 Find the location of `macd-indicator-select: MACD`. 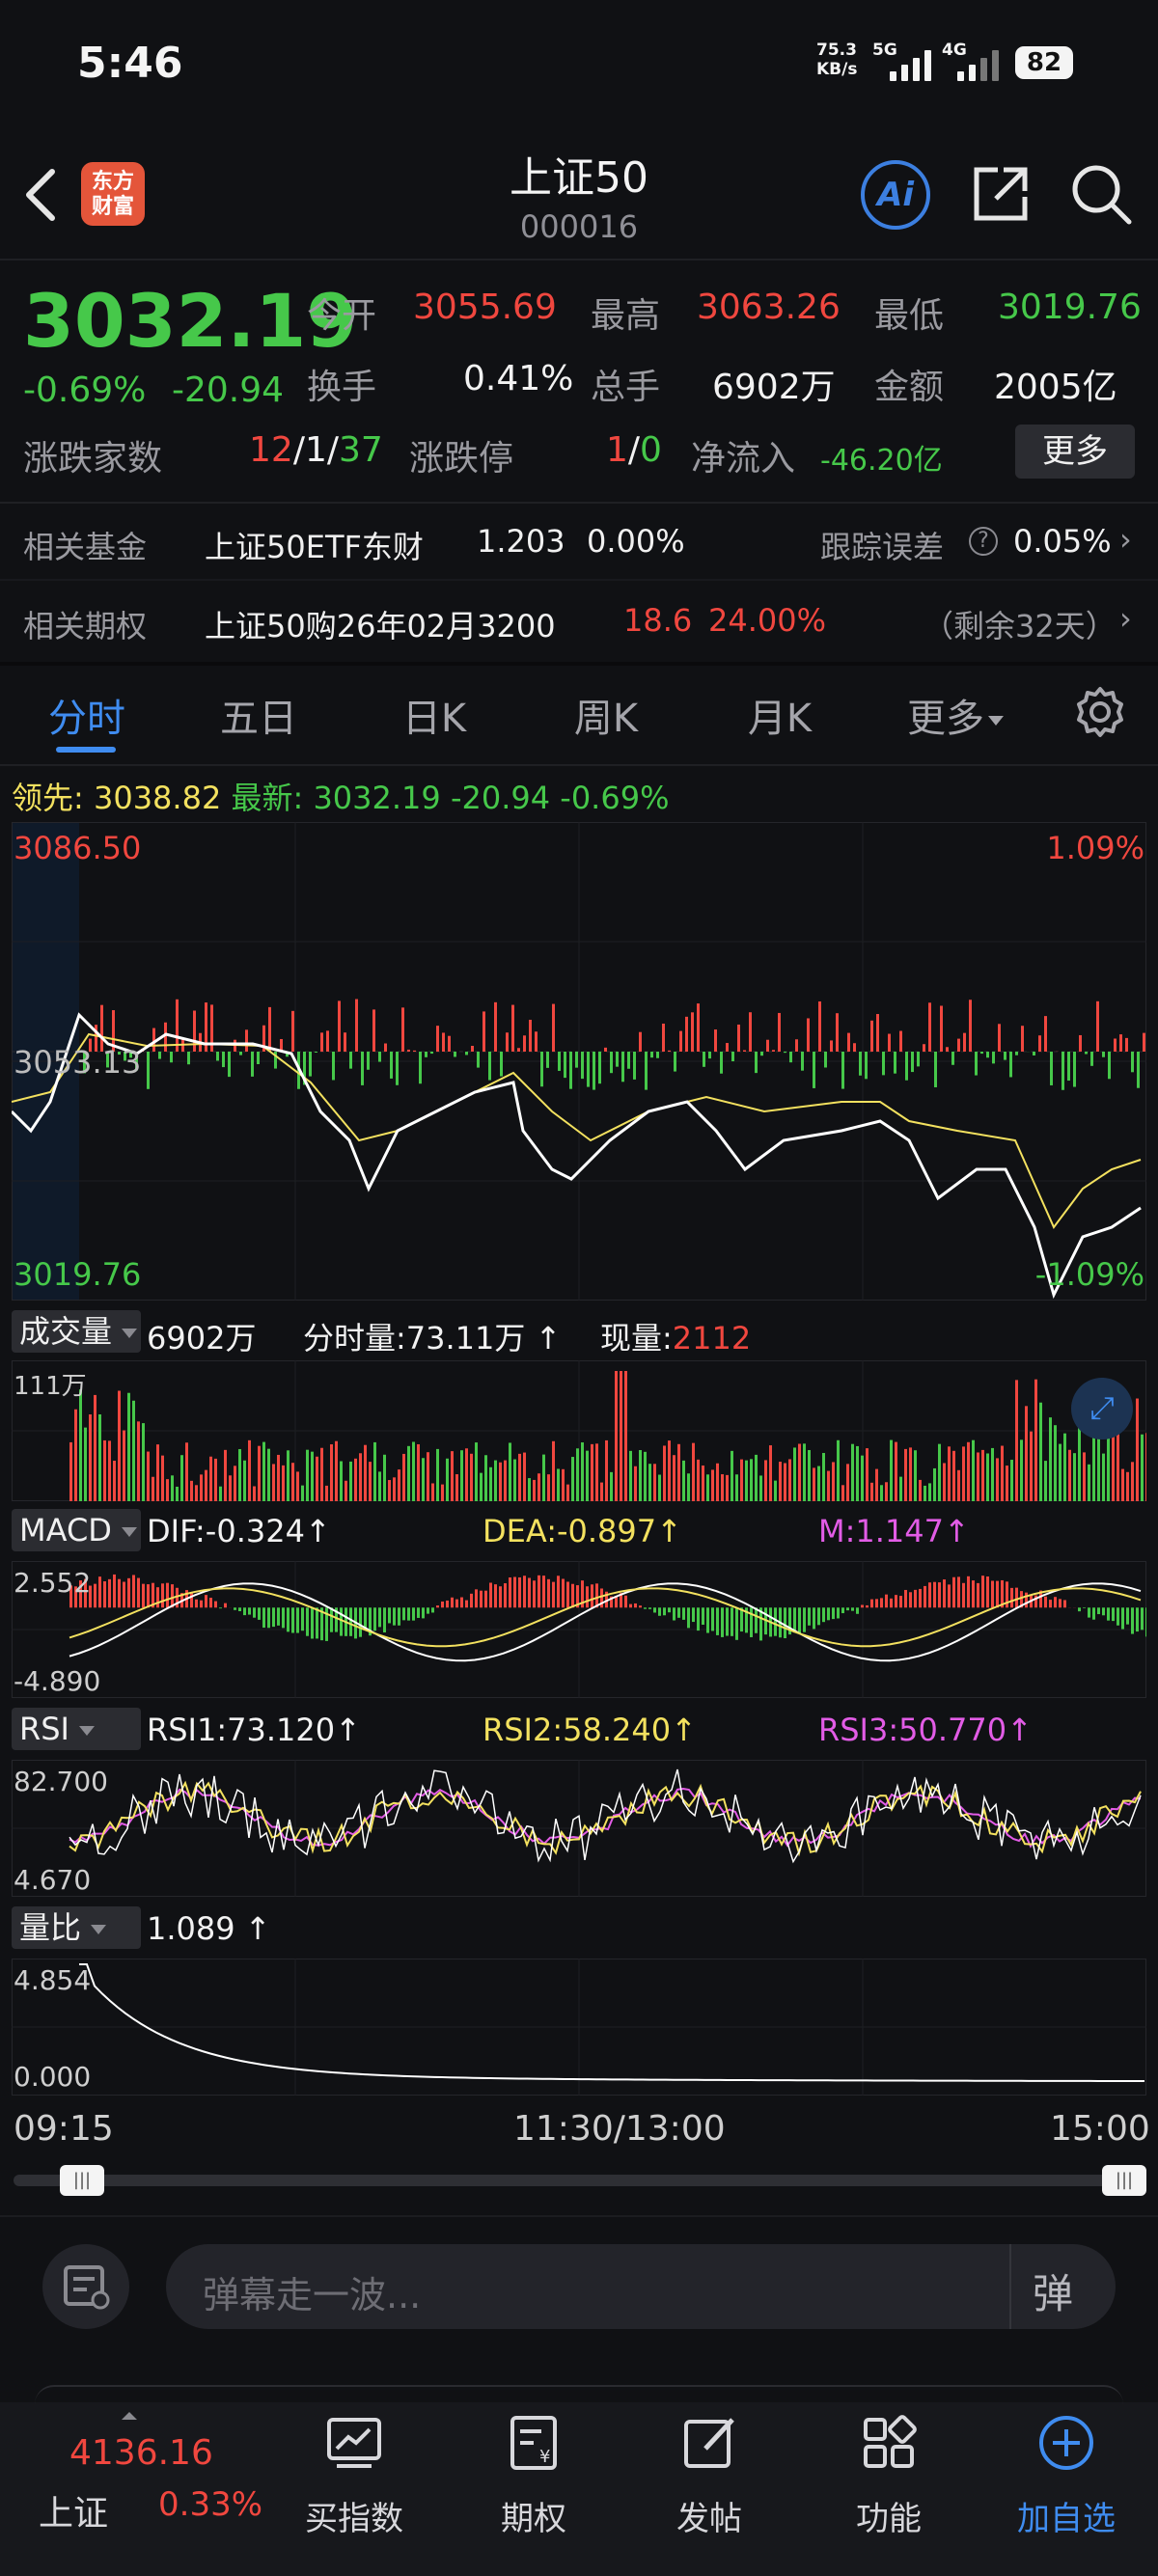

macd-indicator-select: MACD is located at coordinates (76, 1530).